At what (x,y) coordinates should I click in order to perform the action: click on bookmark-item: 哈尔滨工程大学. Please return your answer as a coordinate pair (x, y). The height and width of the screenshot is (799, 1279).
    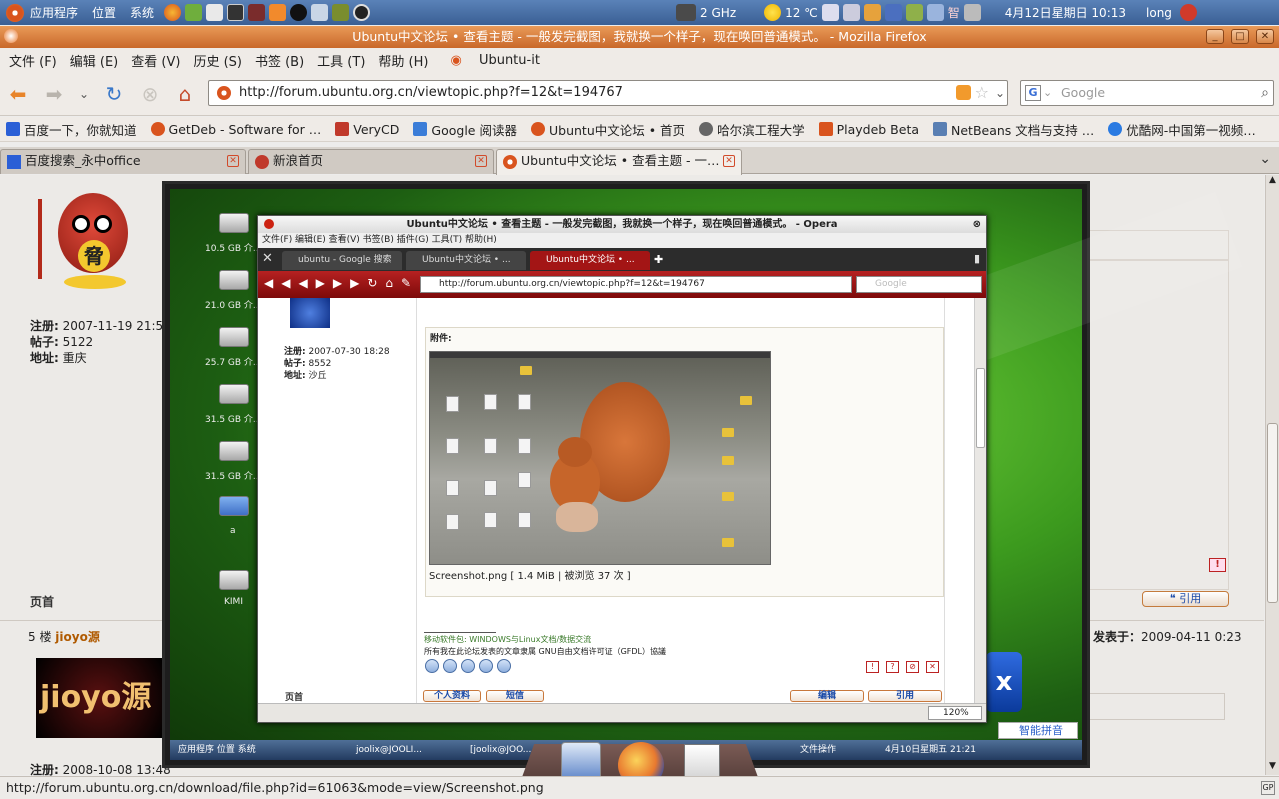
    Looking at the image, I should click on (752, 129).